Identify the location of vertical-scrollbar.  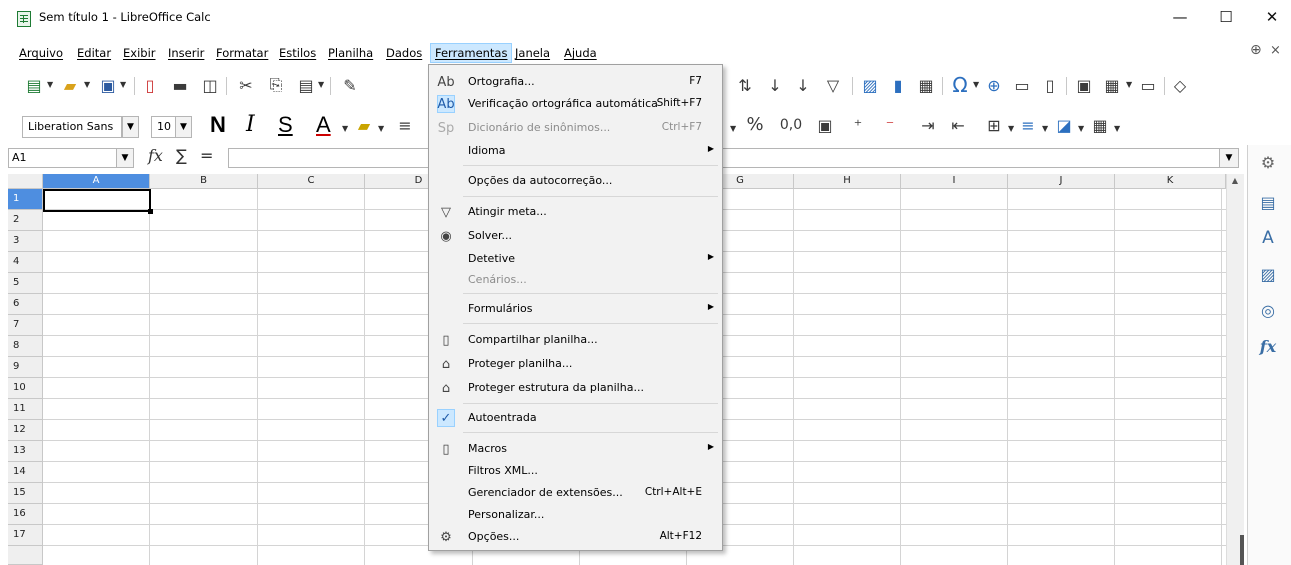
(1235, 369).